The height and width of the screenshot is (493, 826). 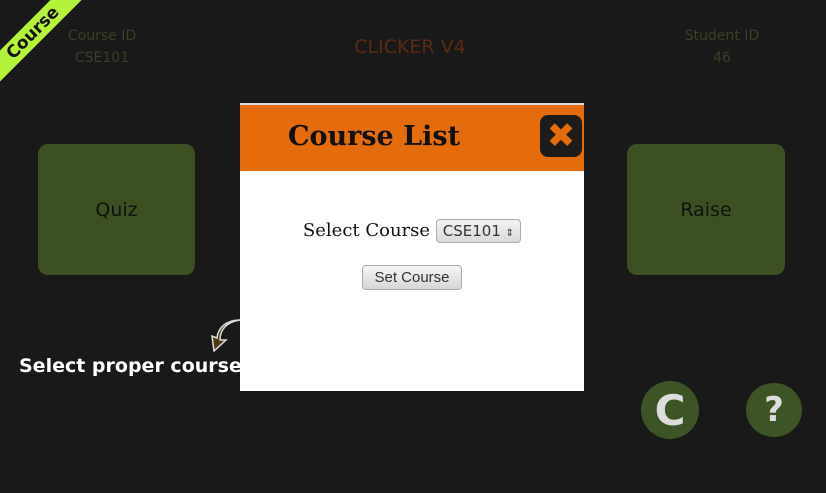 I want to click on course-id-value: CSE101, so click(x=102, y=58).